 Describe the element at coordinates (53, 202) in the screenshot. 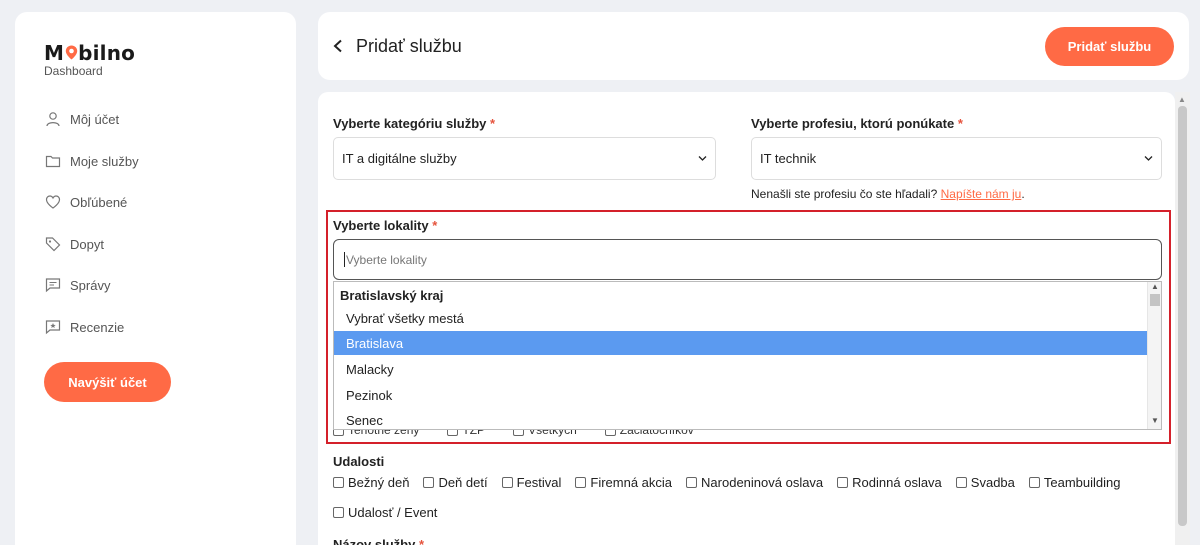

I see `heart-icon` at that location.